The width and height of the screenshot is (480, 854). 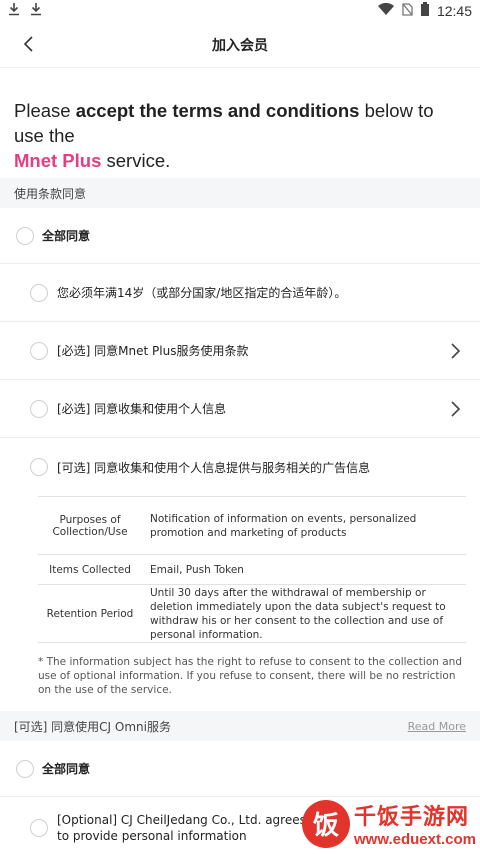 I want to click on cj-agree-all-row: 全部同意, so click(x=240, y=769).